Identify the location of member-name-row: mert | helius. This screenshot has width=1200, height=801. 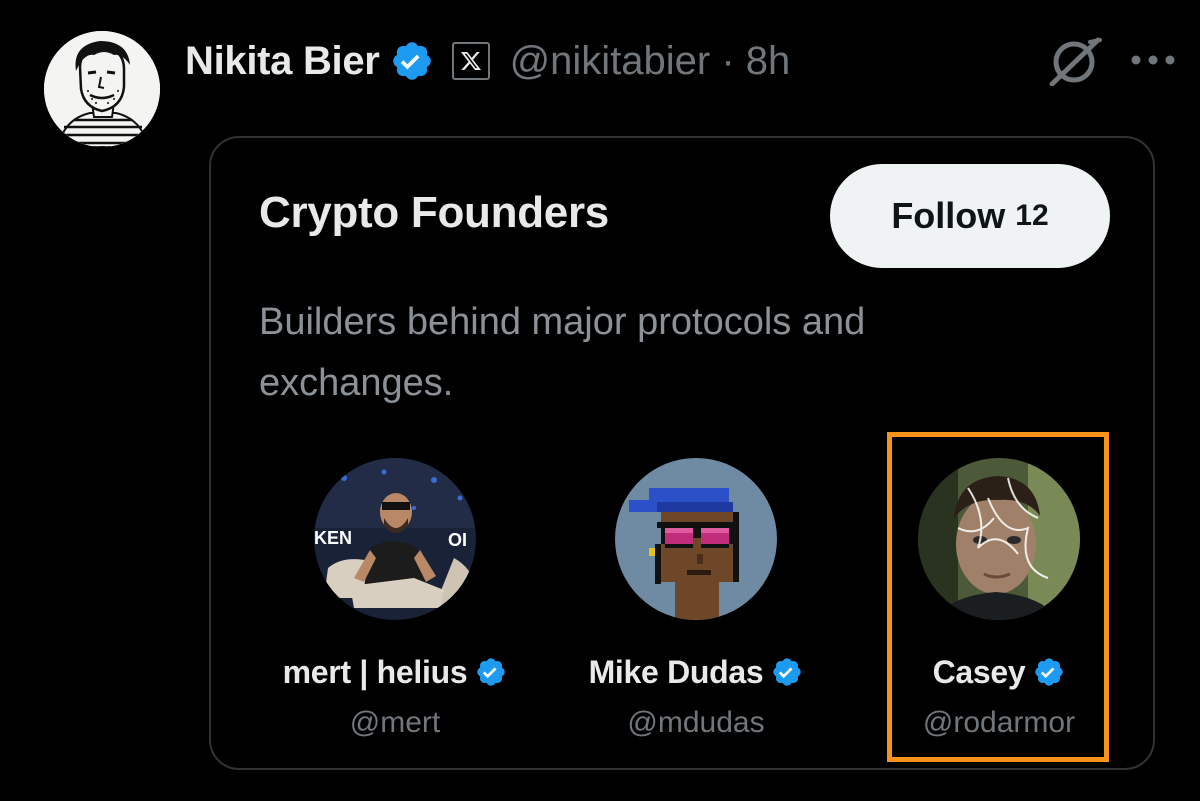
(395, 672).